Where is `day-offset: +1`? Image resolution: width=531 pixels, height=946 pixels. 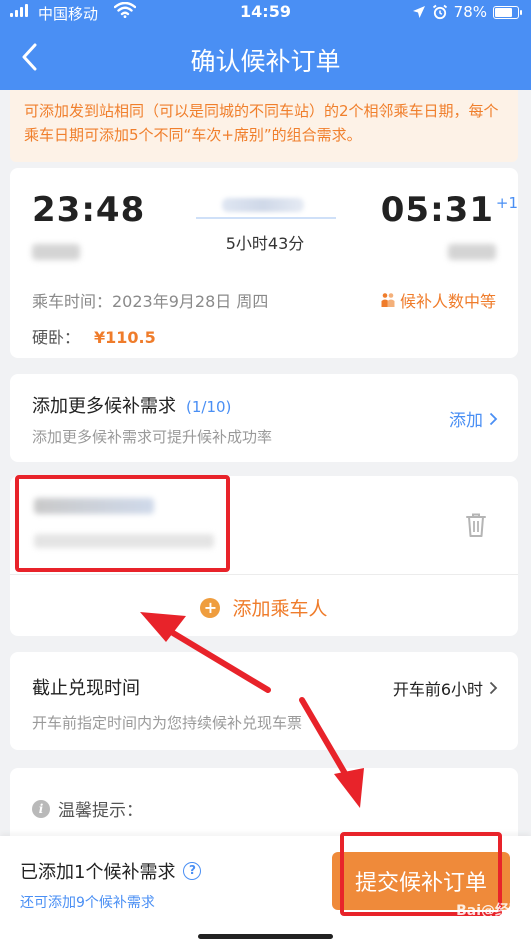
day-offset: +1 is located at coordinates (506, 203).